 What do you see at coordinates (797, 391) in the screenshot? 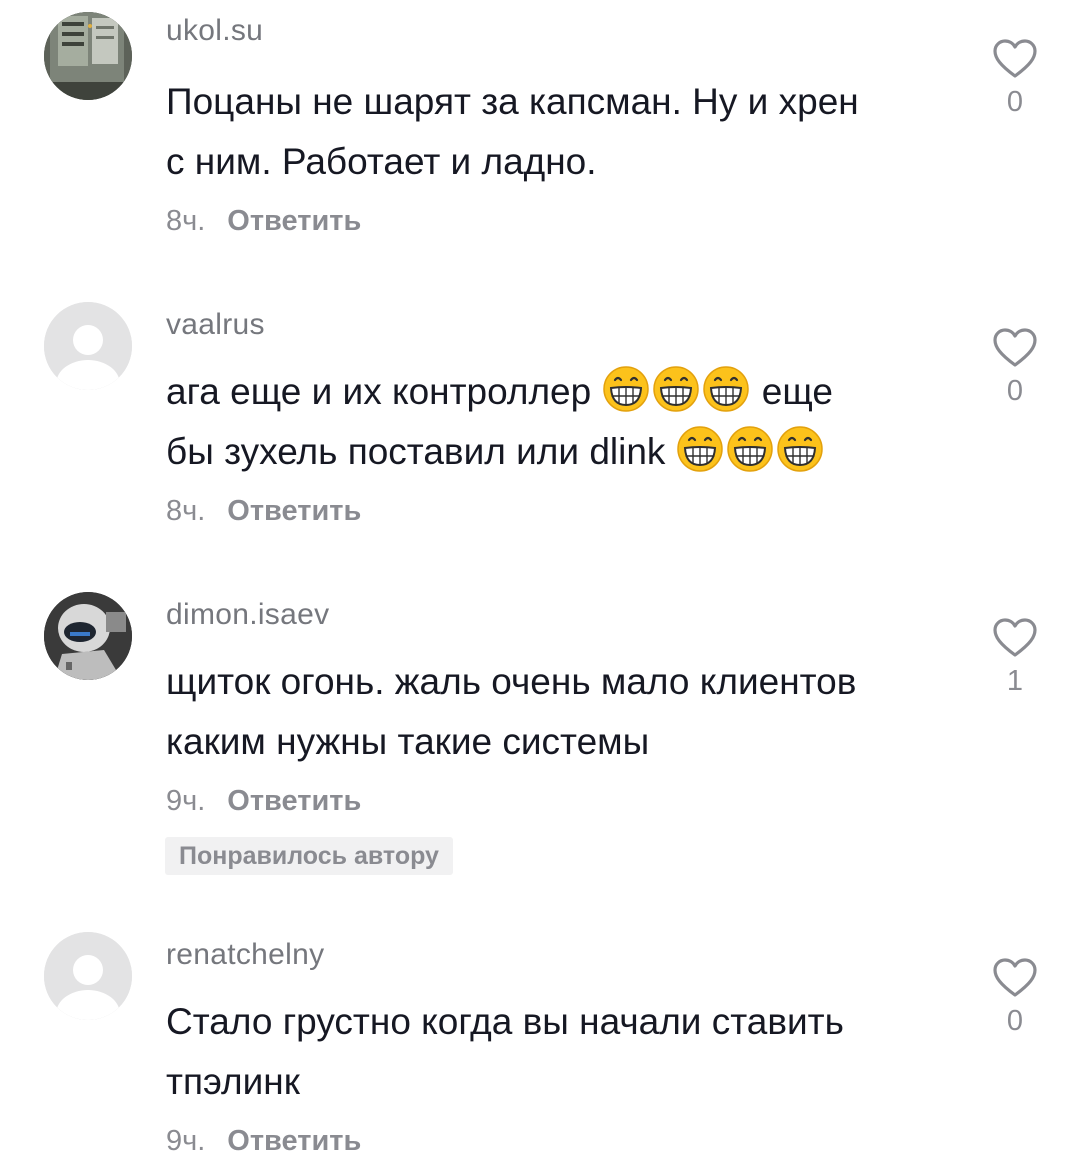
I see `comment-text-segment: еще` at bounding box center [797, 391].